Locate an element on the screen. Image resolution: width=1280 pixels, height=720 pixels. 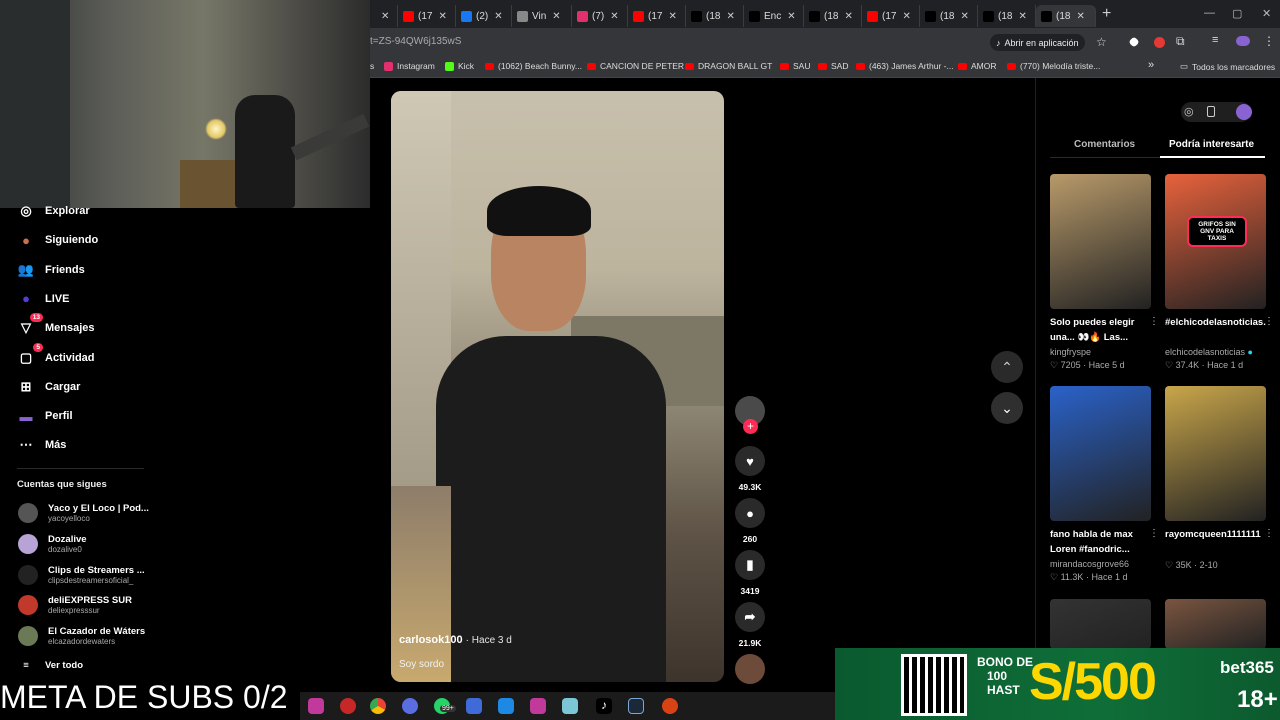
browser-tab: (7) ✕ is located at coordinates (600, 16).